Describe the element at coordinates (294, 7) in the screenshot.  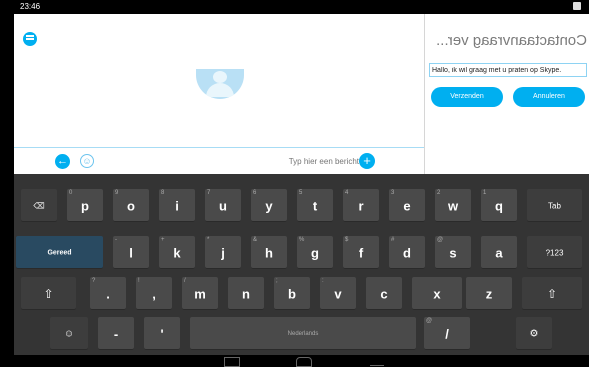
I see `status-bar: 23:46` at that location.